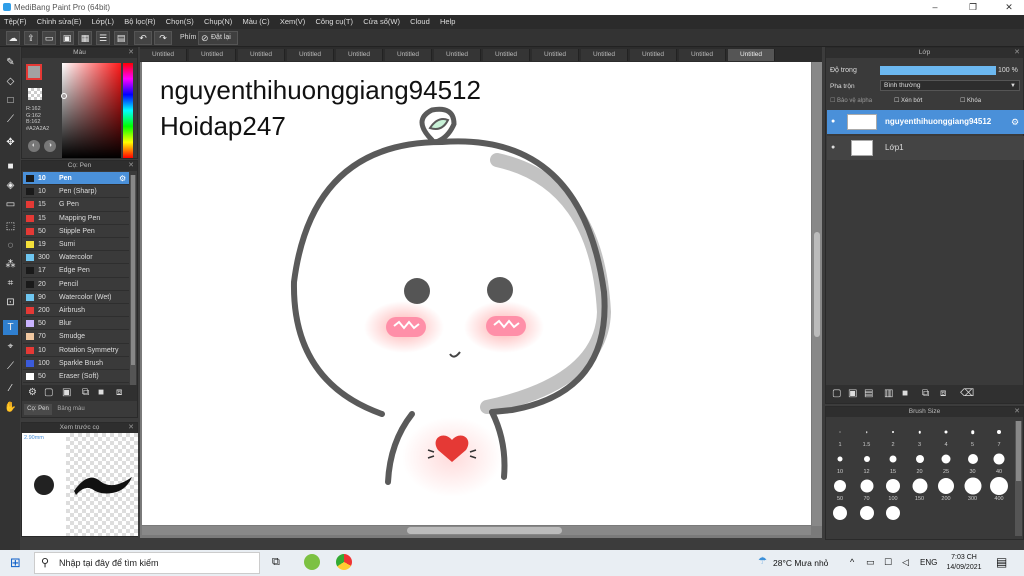 This screenshot has height=576, width=1024. What do you see at coordinates (10, 388) in the screenshot?
I see `eyedropper-icon: ⁄` at bounding box center [10, 388].